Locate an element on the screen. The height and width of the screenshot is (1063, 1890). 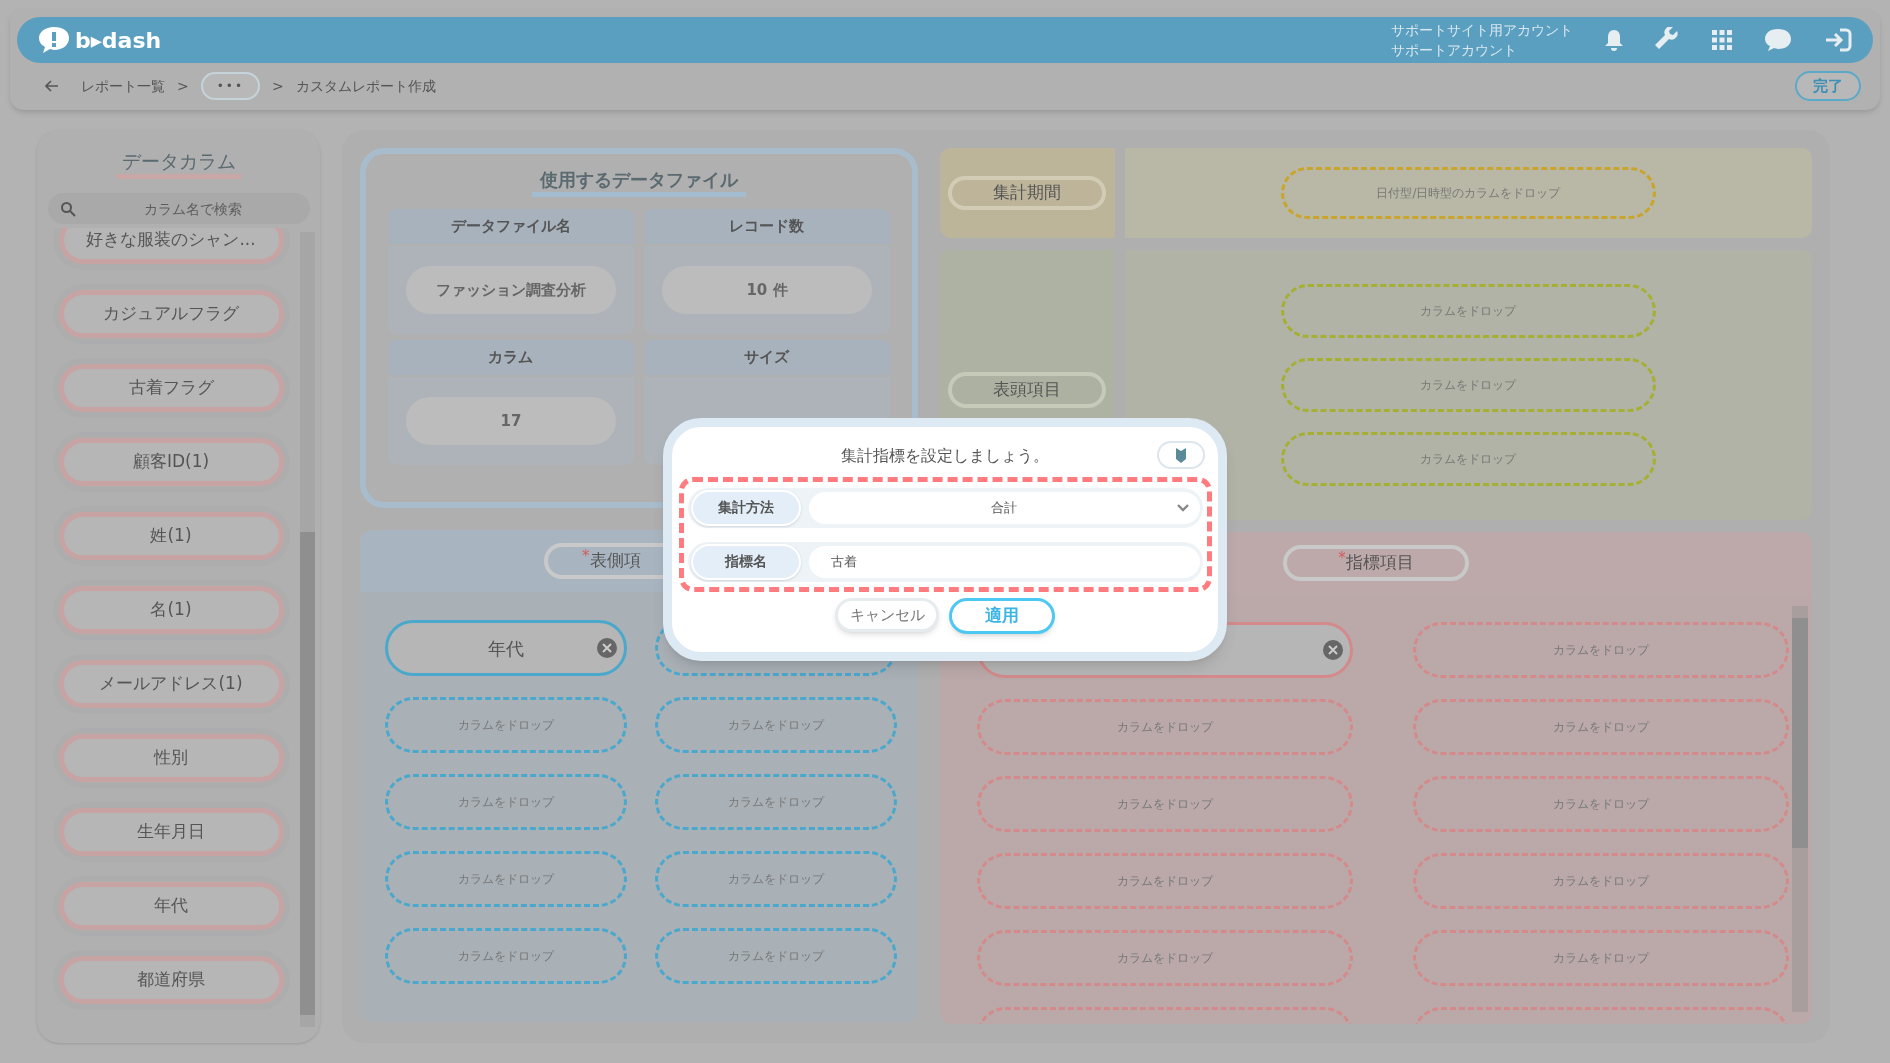
section-label: 指標項目 is located at coordinates (1379, 563).